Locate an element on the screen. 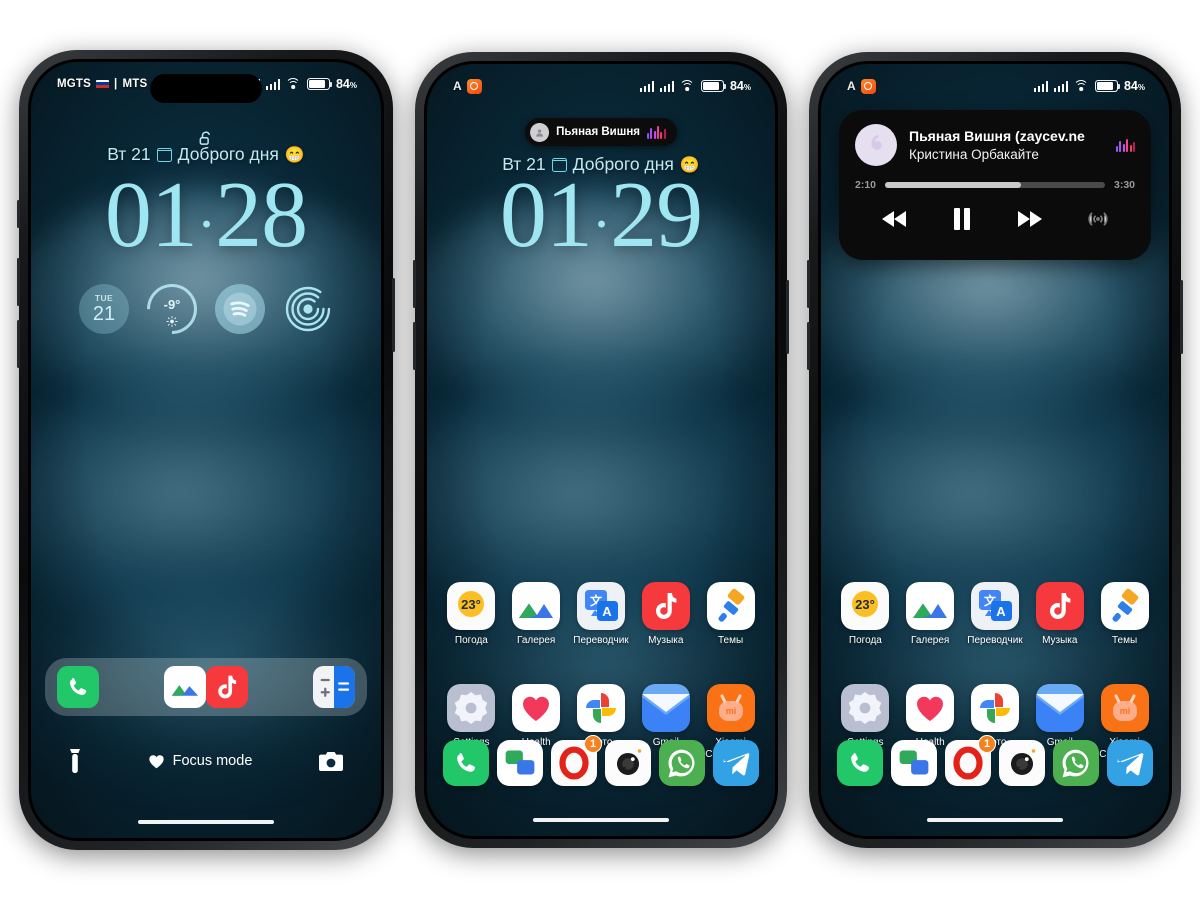  lockscreen-date-row: Вт 21 Доброго дня 😁 is located at coordinates (206, 154).